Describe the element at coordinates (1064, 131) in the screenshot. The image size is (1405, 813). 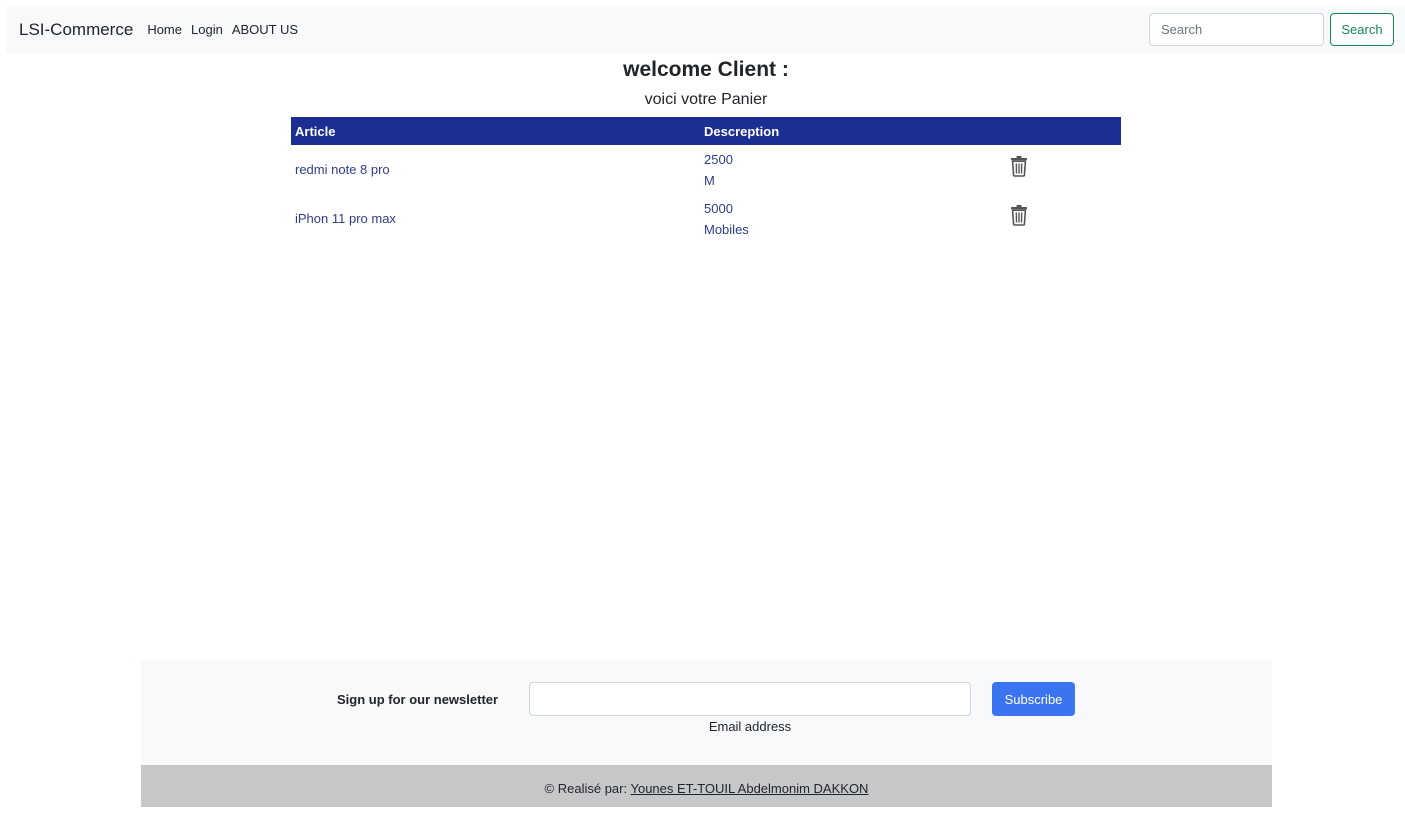
I see `header-actions` at that location.